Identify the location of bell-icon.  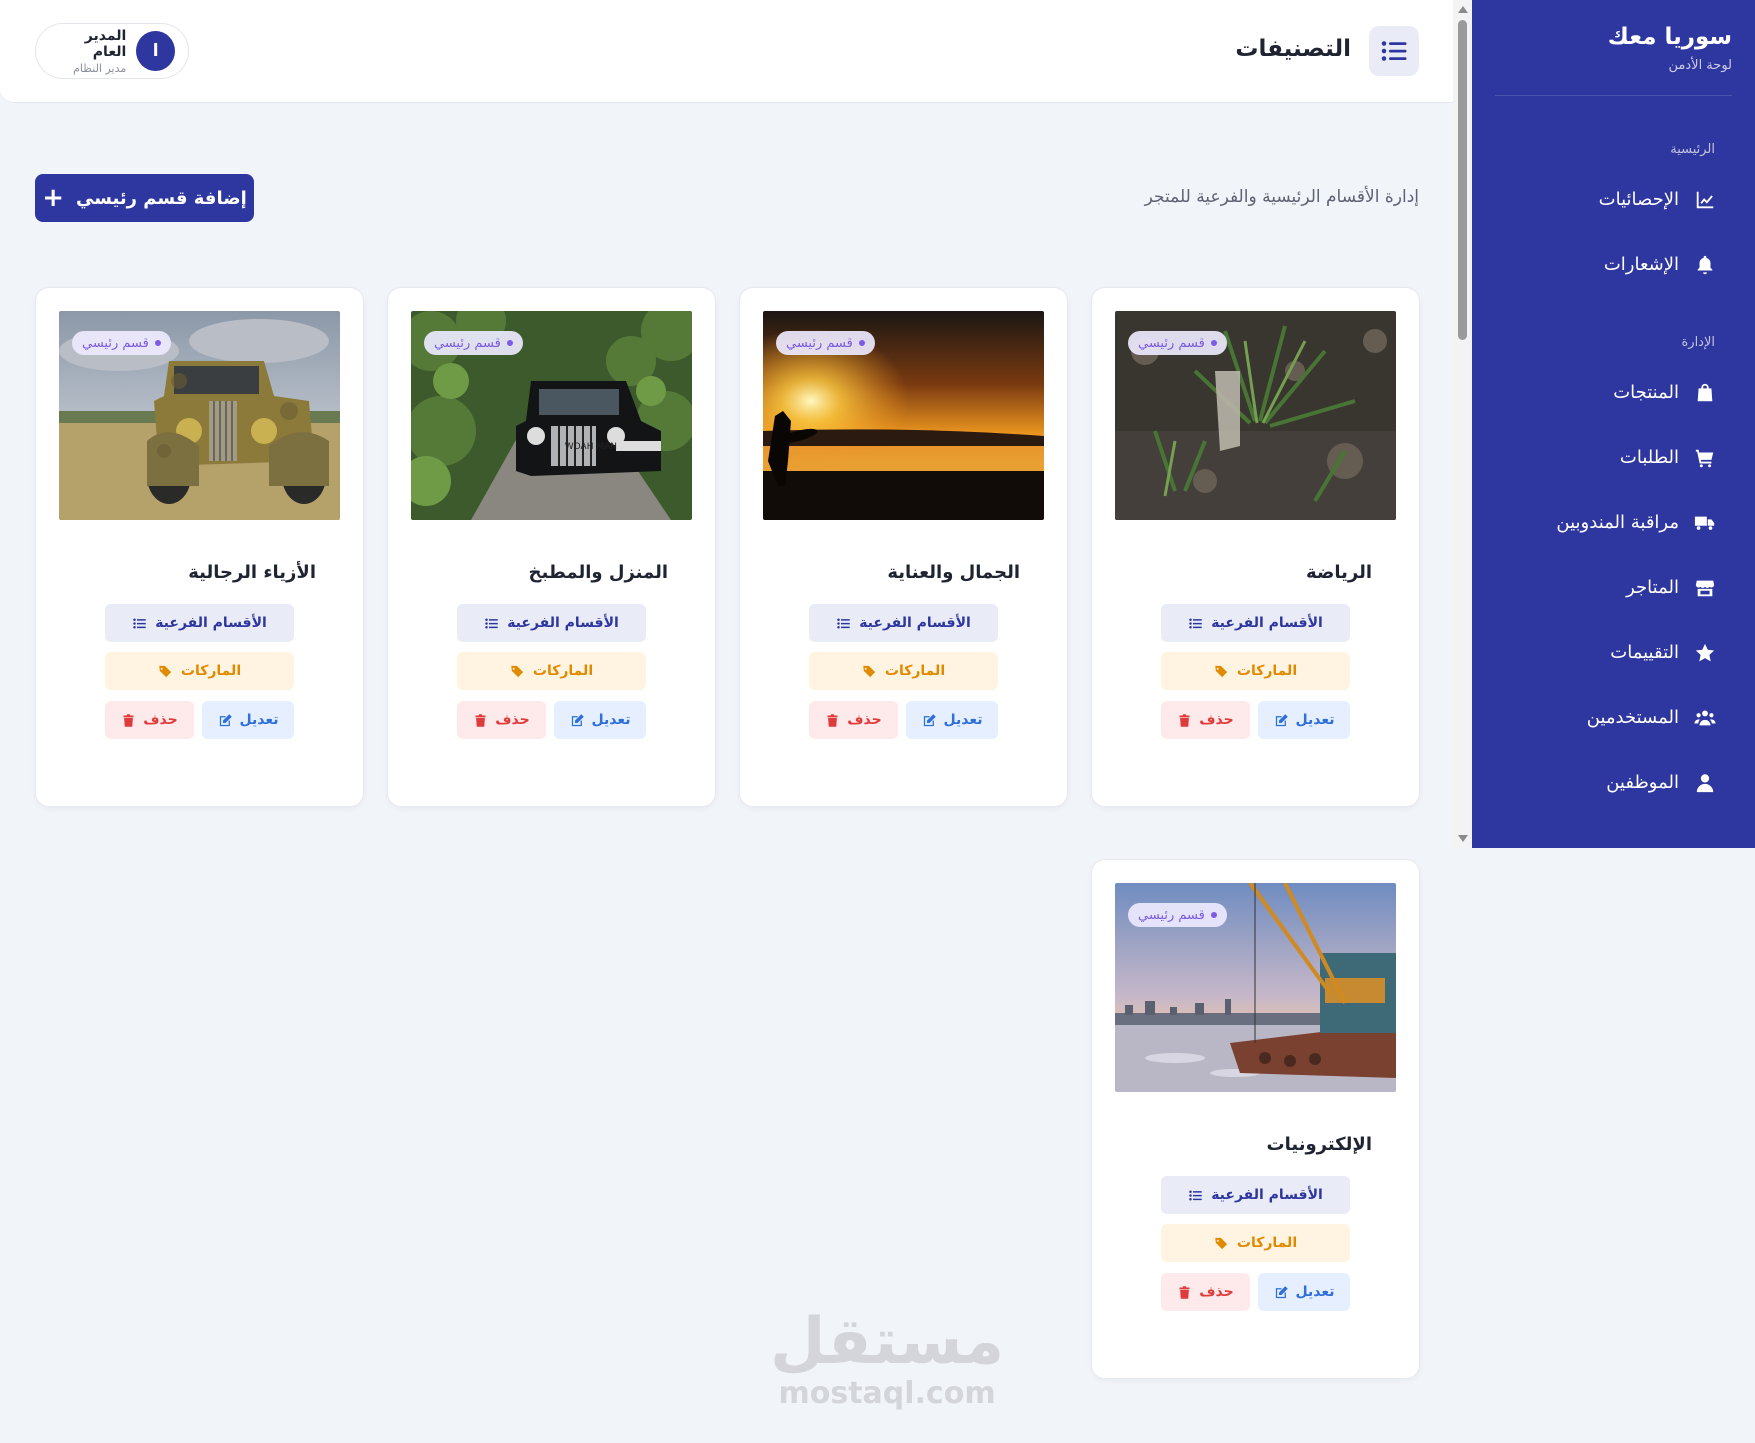
(1705, 265).